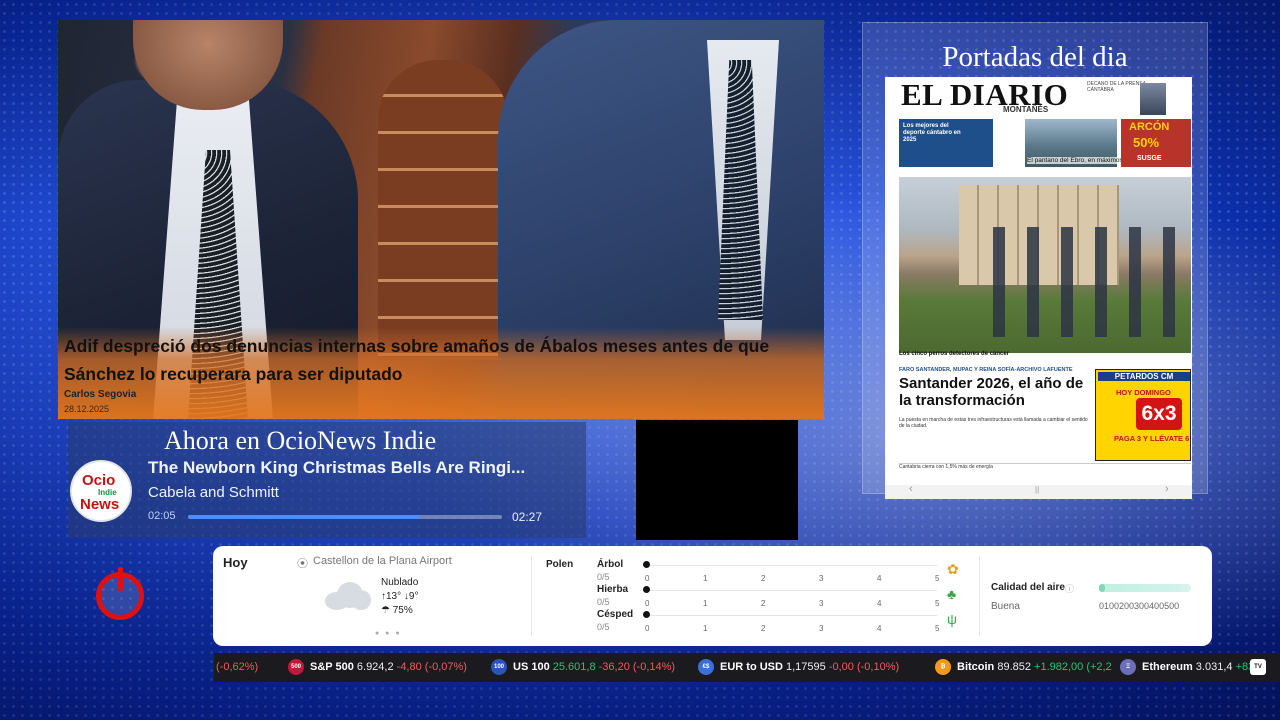 The width and height of the screenshot is (1280, 720). Describe the element at coordinates (560, 564) in the screenshot. I see `pollen-label: Polen` at that location.